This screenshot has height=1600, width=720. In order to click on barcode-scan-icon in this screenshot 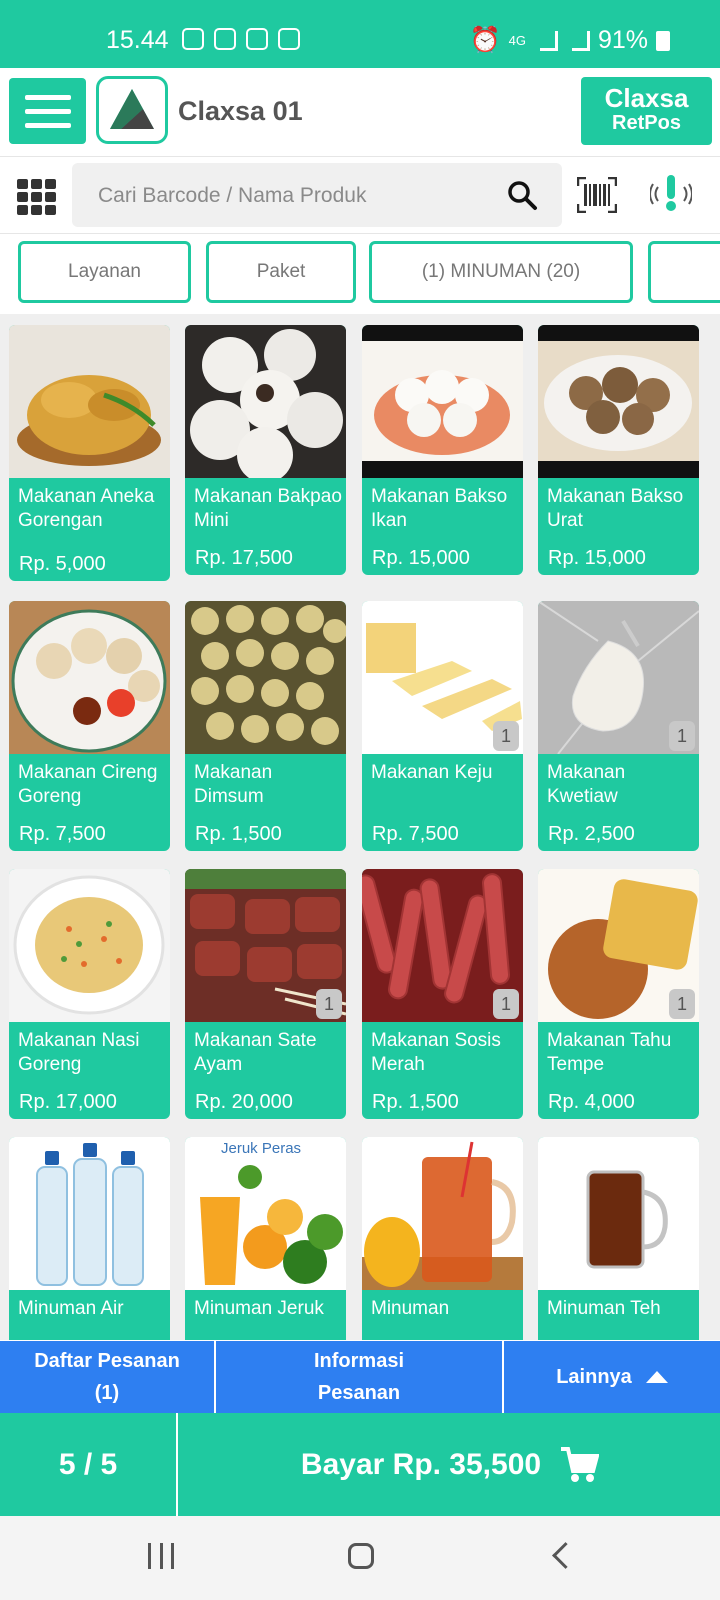, I will do `click(597, 195)`.